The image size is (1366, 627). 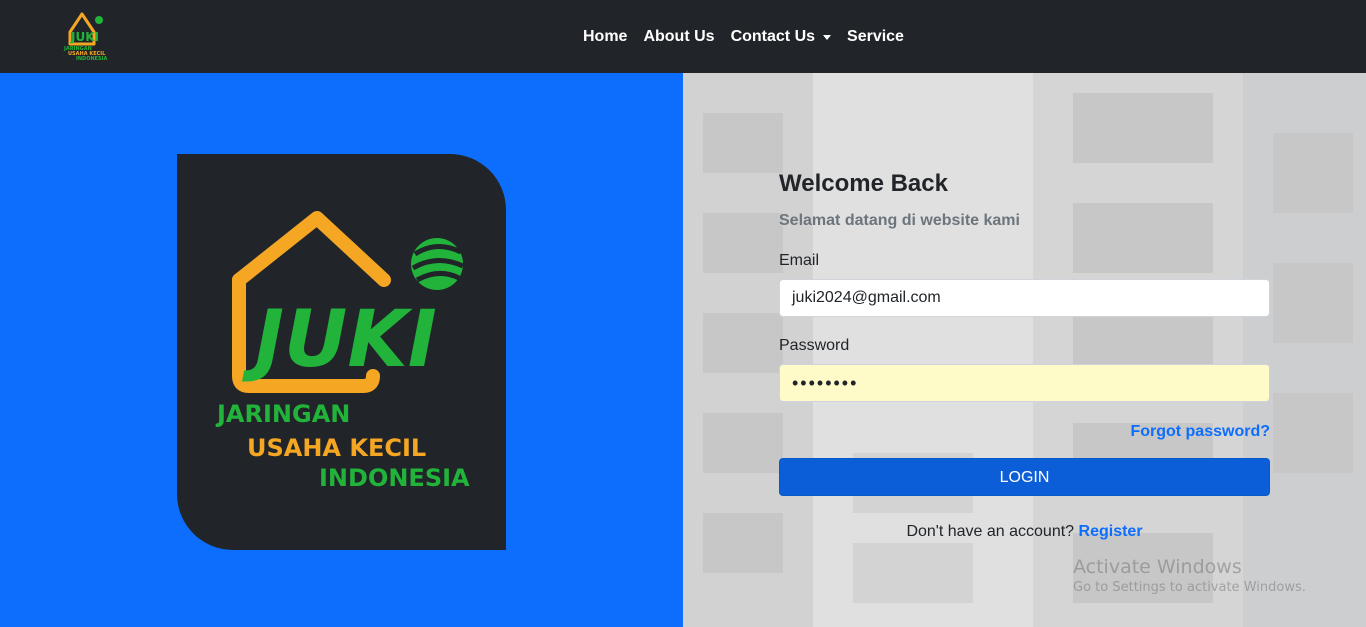 What do you see at coordinates (336, 448) in the screenshot?
I see `logo-line-2: USAHA KECIL` at bounding box center [336, 448].